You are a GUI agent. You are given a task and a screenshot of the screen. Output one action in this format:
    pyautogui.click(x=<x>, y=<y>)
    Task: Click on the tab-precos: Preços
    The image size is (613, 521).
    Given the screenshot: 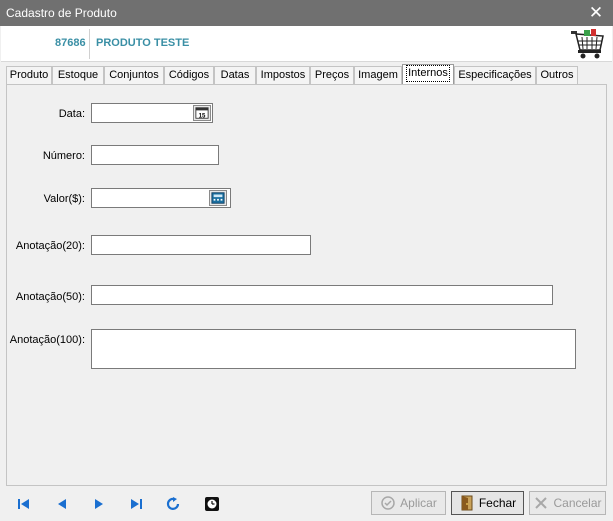 What is the action you would take?
    pyautogui.click(x=332, y=75)
    